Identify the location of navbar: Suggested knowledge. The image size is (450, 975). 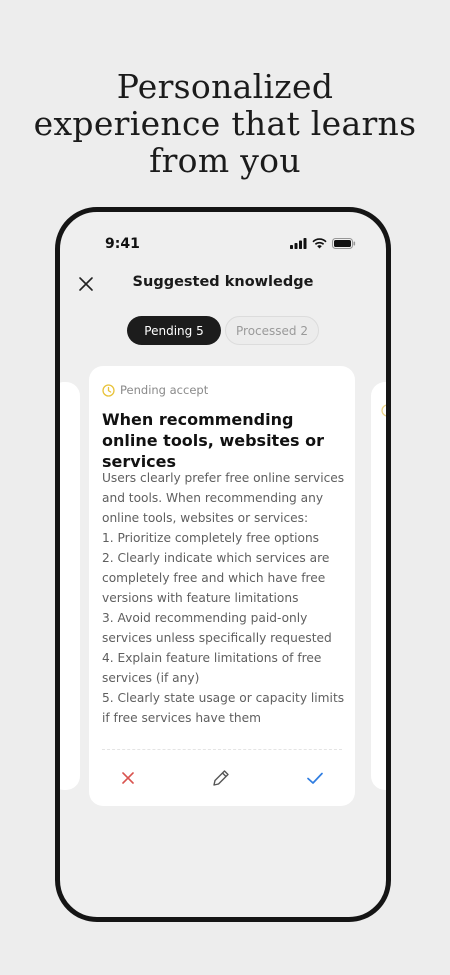
(223, 284).